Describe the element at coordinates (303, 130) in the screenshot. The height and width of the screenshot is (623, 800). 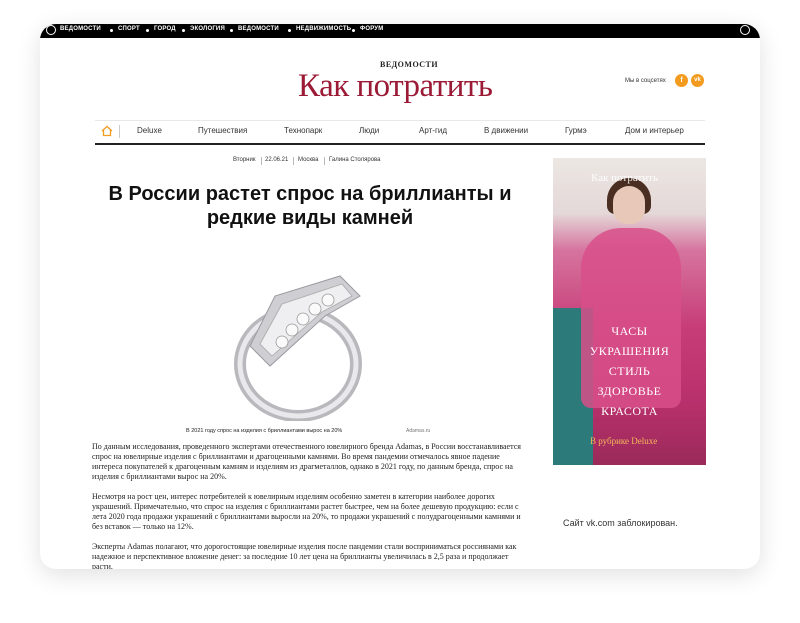
I see `nav-item-technopark: Технопарк` at that location.